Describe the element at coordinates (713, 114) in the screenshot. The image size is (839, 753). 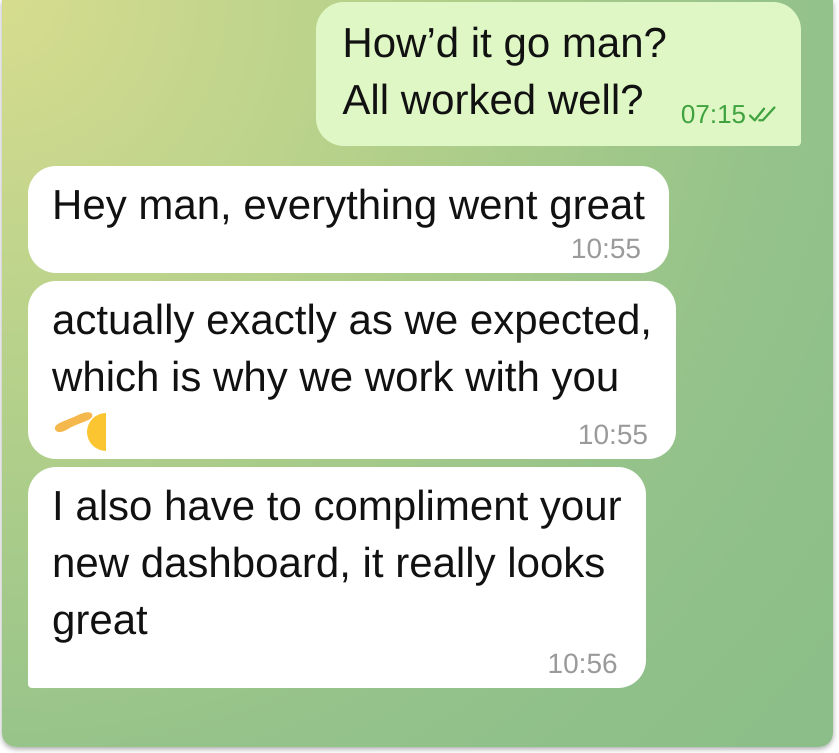
I see `message-time: 07:15` at that location.